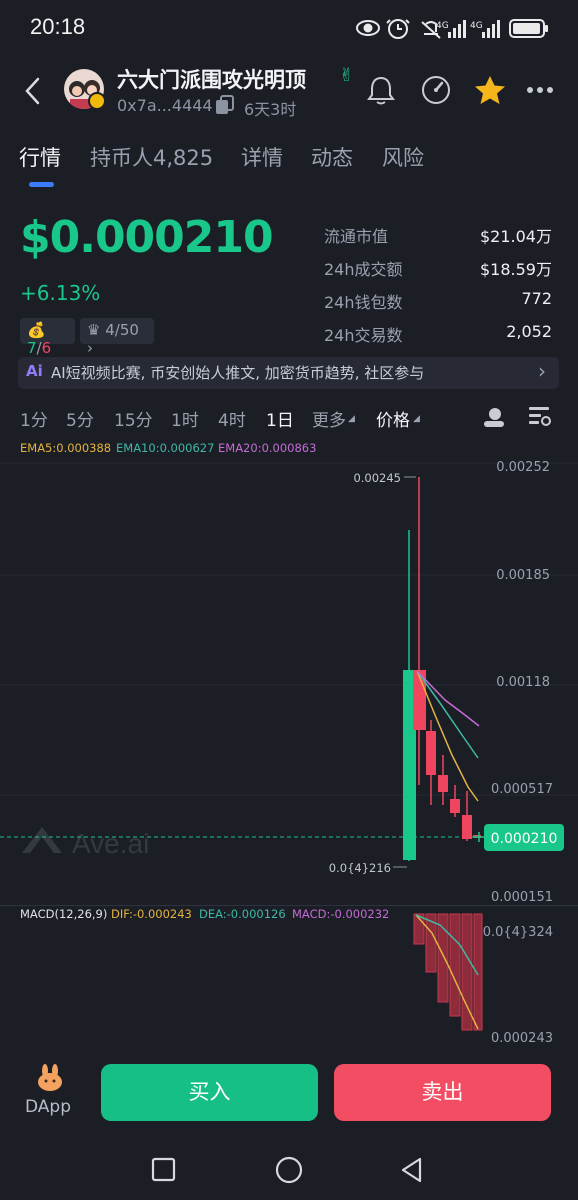 The height and width of the screenshot is (1200, 578). What do you see at coordinates (40, 157) in the screenshot?
I see `tab-market: 行情` at bounding box center [40, 157].